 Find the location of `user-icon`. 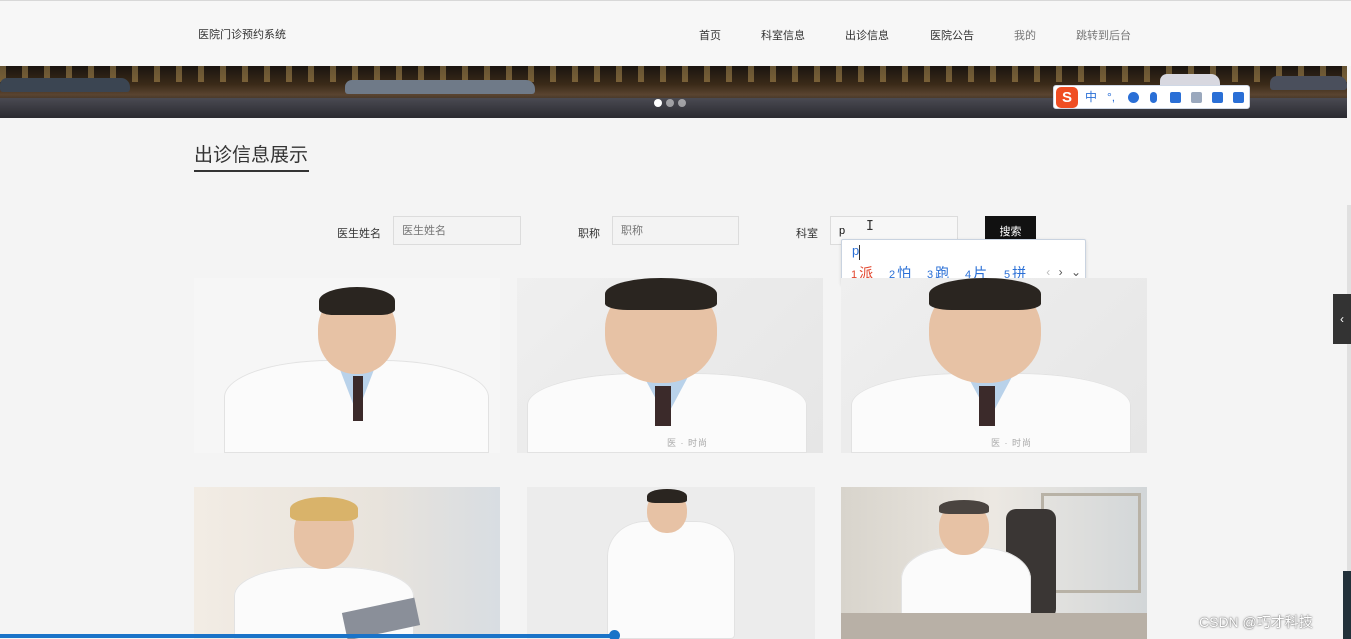

user-icon is located at coordinates (1196, 97).